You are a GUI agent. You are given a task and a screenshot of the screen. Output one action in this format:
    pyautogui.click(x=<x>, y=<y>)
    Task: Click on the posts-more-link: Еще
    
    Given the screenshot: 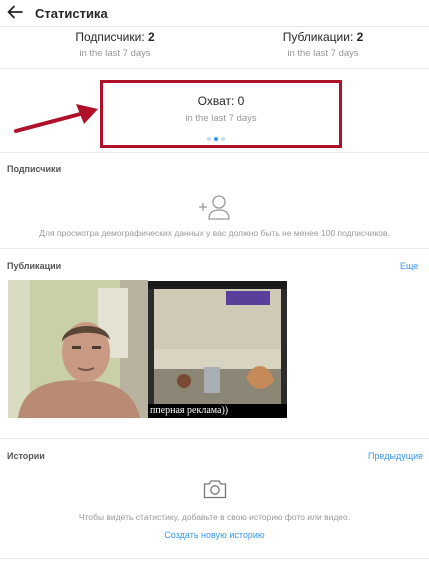 What is the action you would take?
    pyautogui.click(x=409, y=266)
    